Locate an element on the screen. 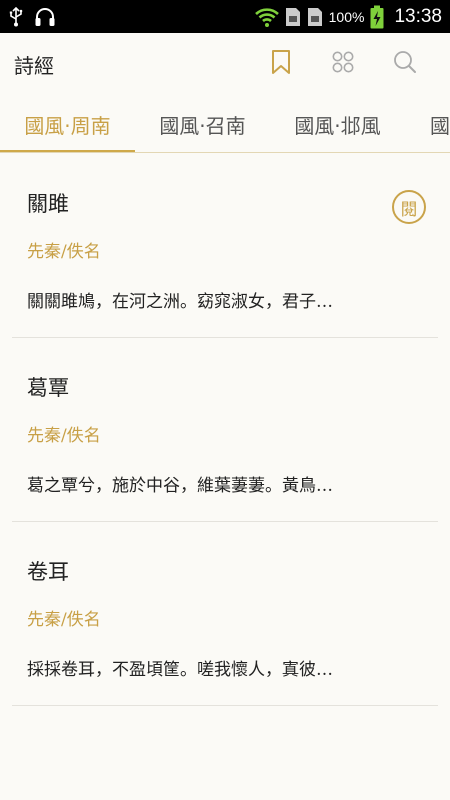 Image resolution: width=450 pixels, height=800 pixels. tab-beifeng: 國風·邶風 is located at coordinates (337, 123).